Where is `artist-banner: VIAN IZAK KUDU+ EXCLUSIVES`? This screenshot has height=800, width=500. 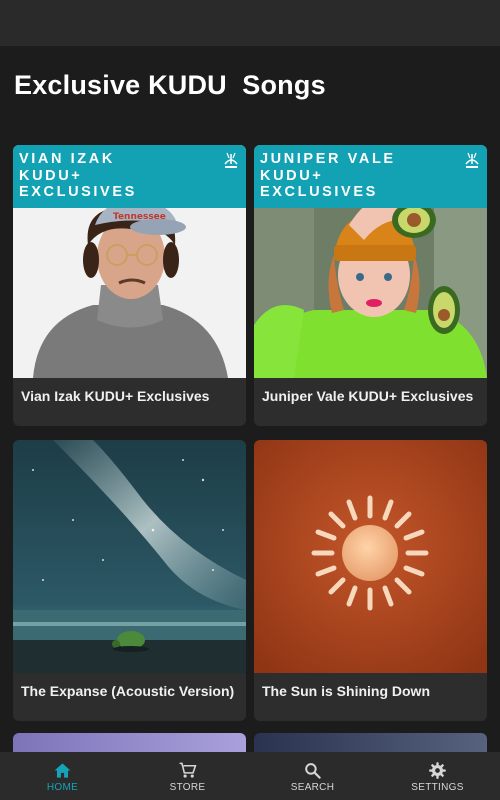
artist-banner: VIAN IZAK KUDU+ EXCLUSIVES is located at coordinates (129, 176).